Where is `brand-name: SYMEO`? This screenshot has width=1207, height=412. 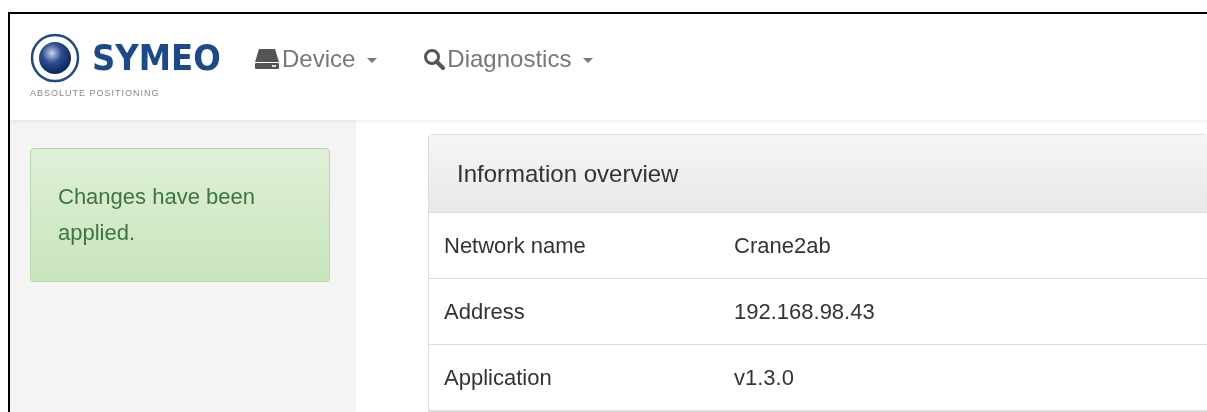
brand-name: SYMEO is located at coordinates (156, 58).